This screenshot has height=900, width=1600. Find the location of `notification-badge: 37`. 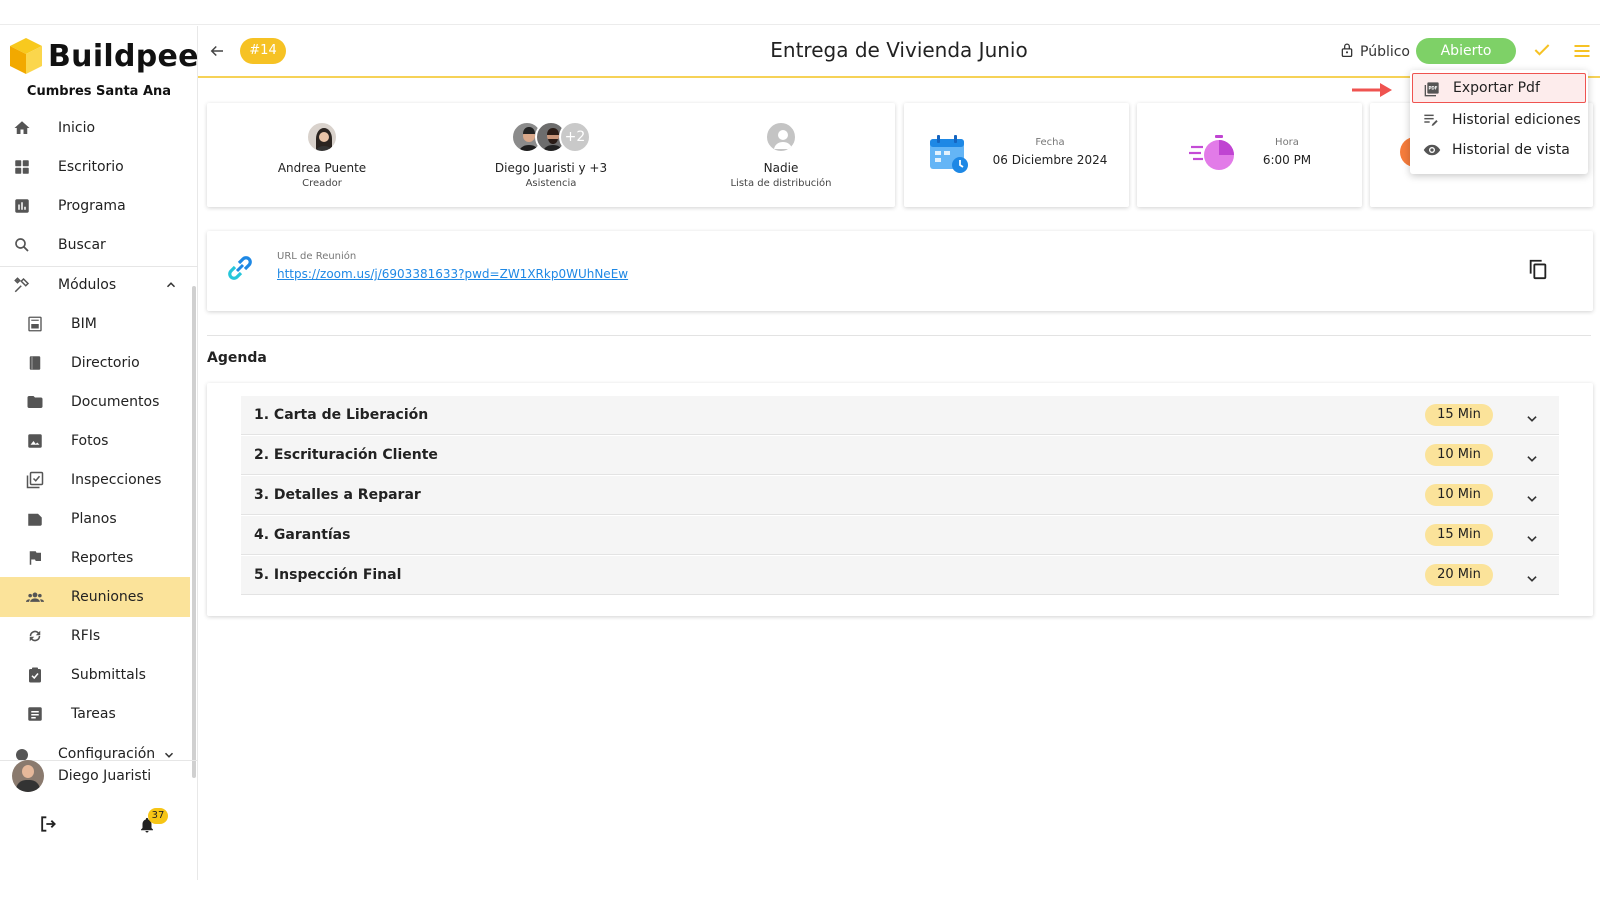

notification-badge: 37 is located at coordinates (158, 816).